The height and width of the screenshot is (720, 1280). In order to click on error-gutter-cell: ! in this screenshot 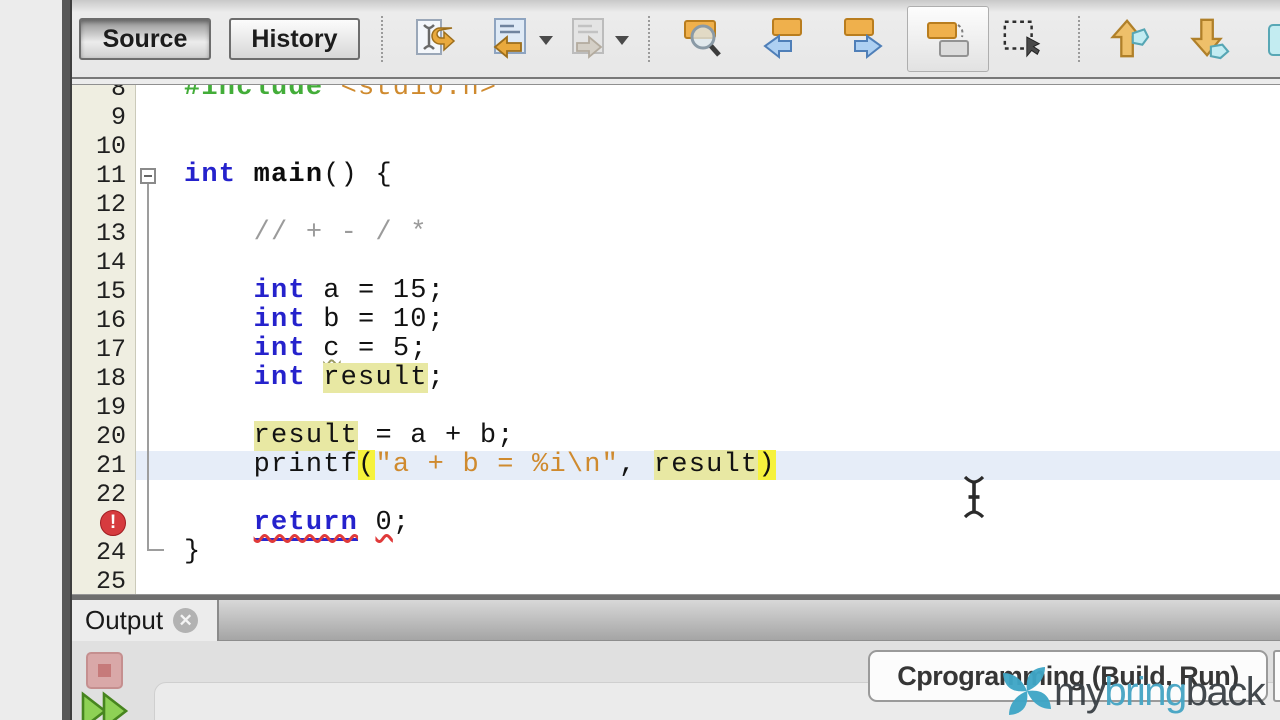, I will do `click(104, 523)`.